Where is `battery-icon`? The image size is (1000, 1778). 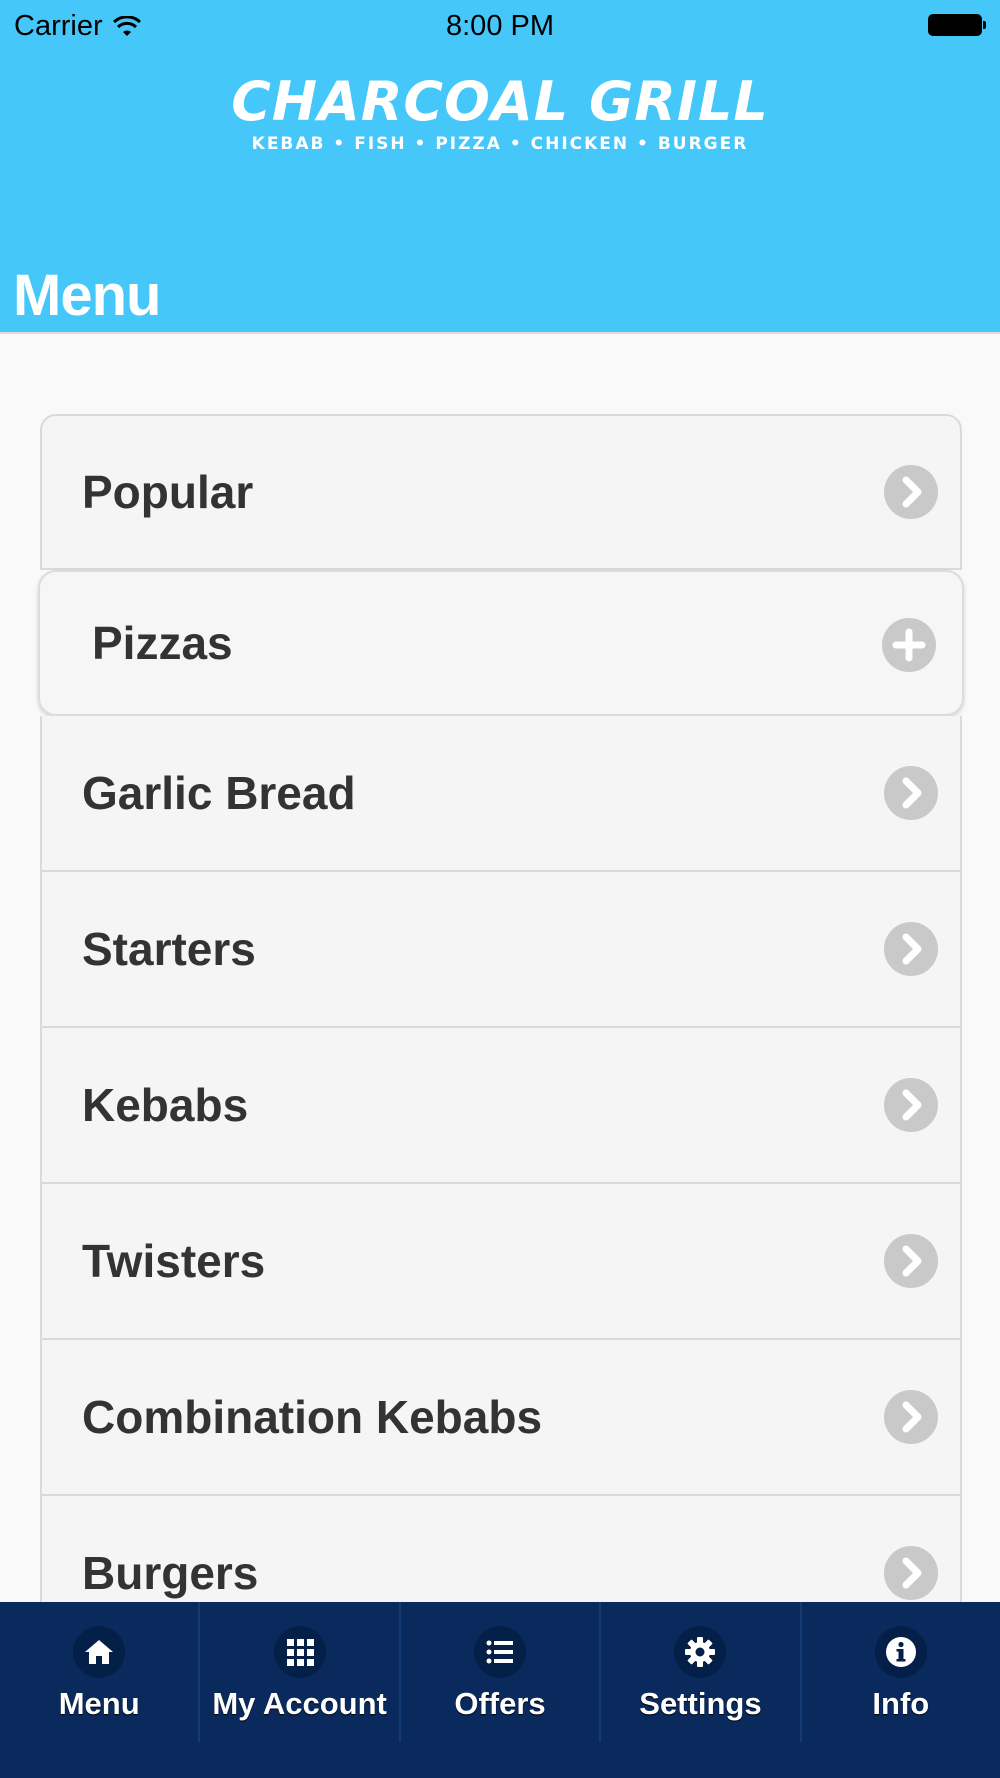
battery-icon is located at coordinates (957, 25).